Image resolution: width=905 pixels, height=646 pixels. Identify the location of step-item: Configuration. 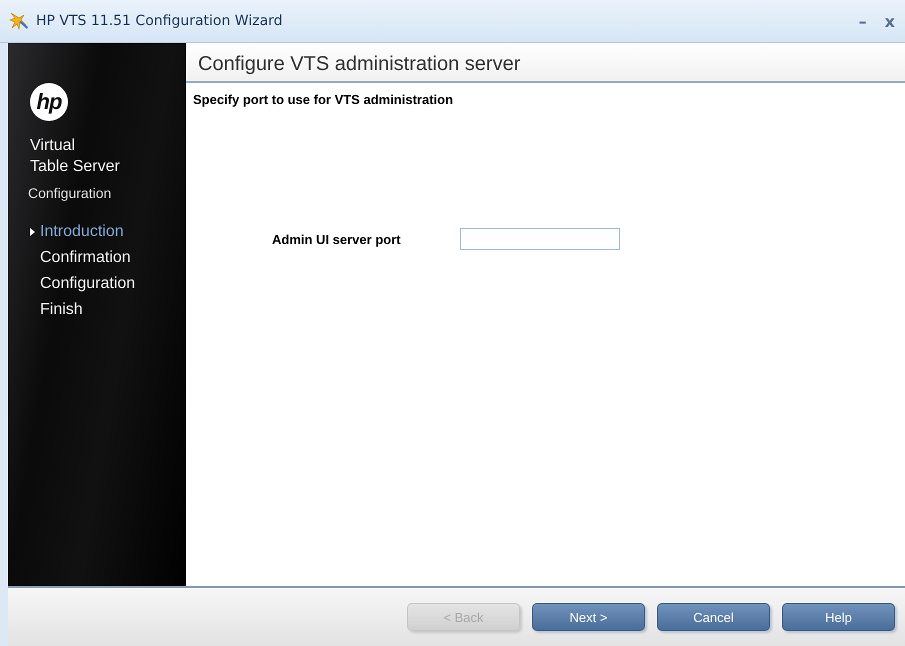
(88, 284).